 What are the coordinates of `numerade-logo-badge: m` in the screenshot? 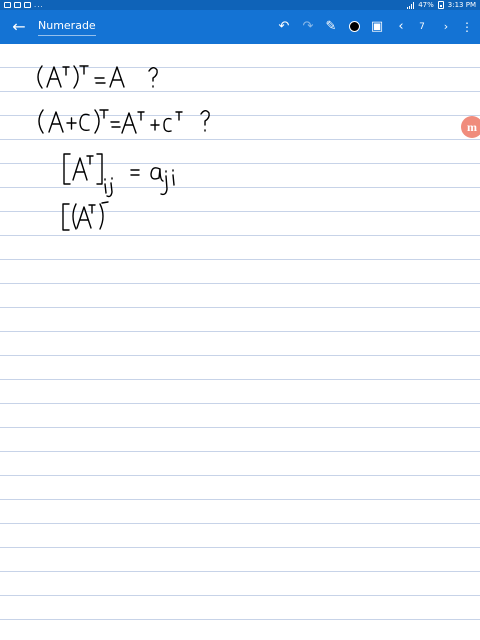 It's located at (470, 127).